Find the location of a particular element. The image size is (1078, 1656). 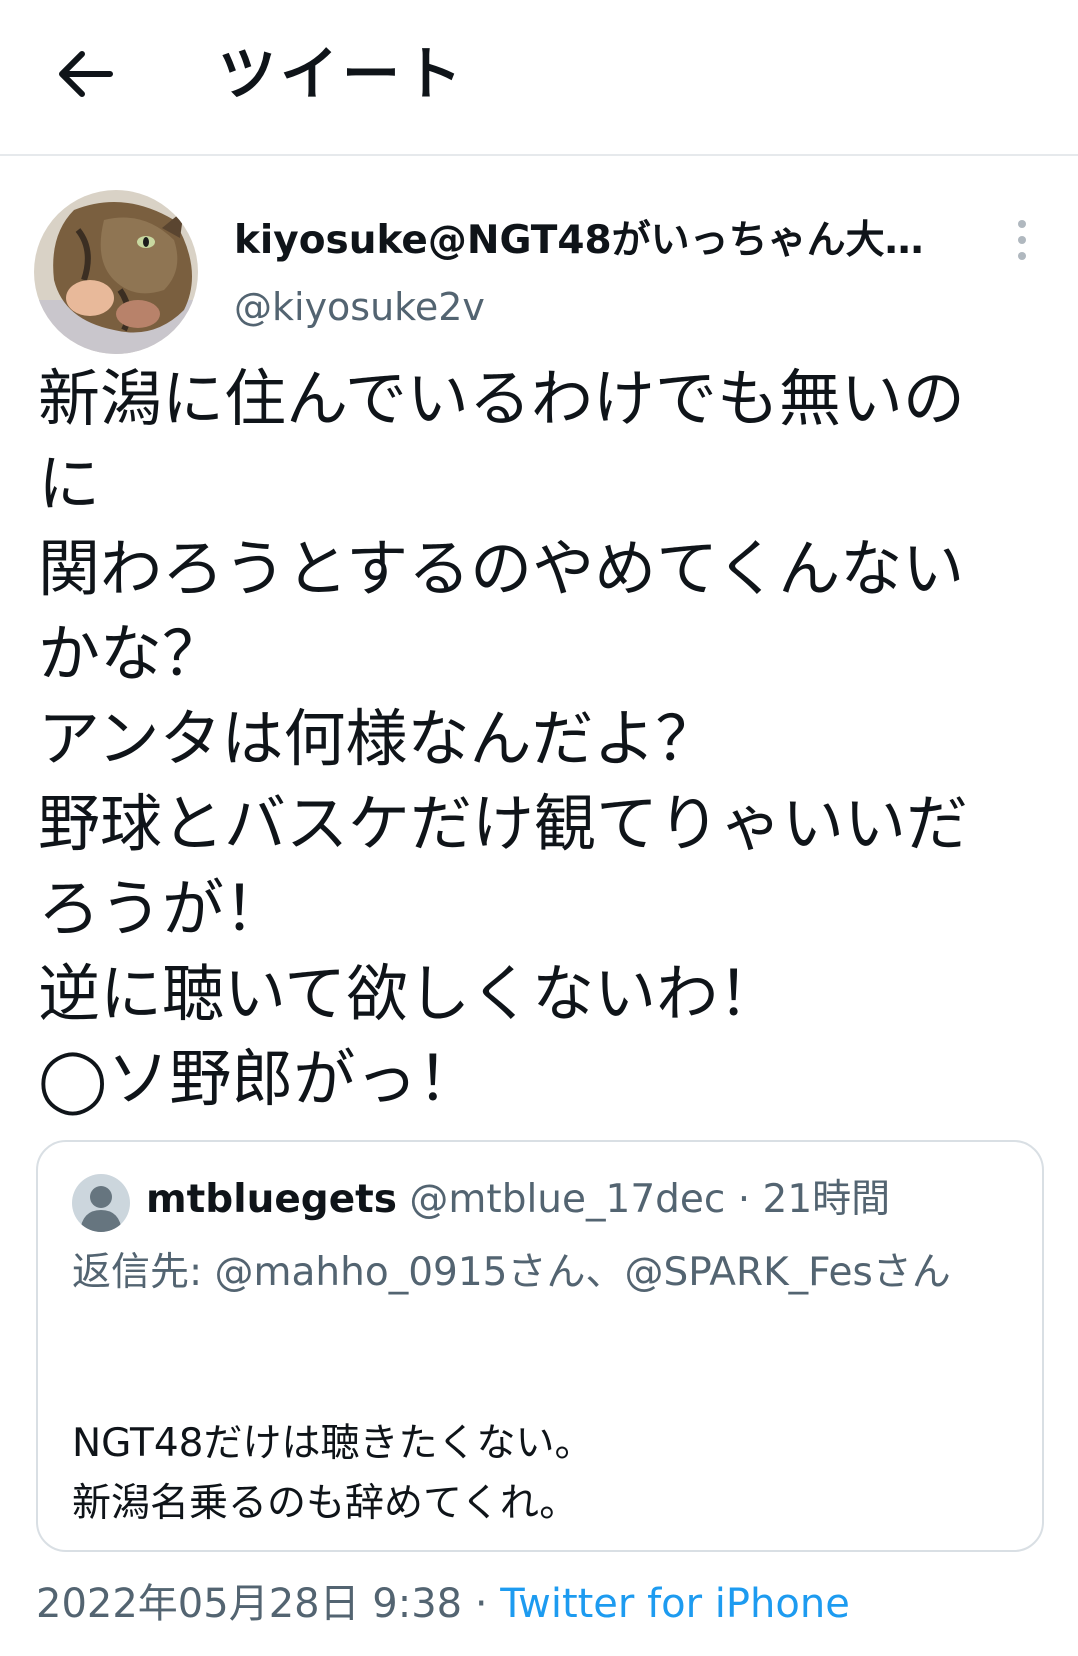

reply-to-mention-2: @SPARK_Fes is located at coordinates (748, 1272).